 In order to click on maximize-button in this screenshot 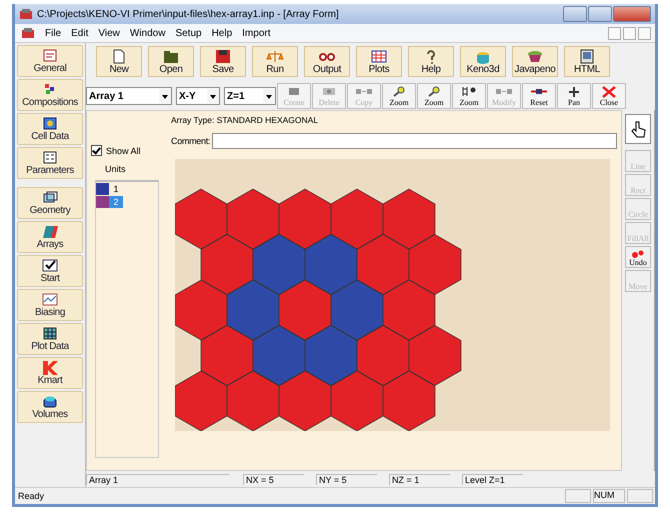, I will do `click(600, 14)`.